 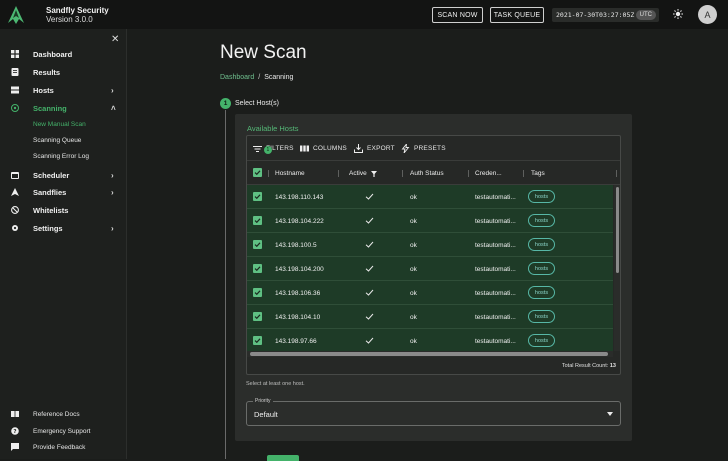 I want to click on breadcrumb-link-dashboard: Dashboard, so click(x=237, y=77).